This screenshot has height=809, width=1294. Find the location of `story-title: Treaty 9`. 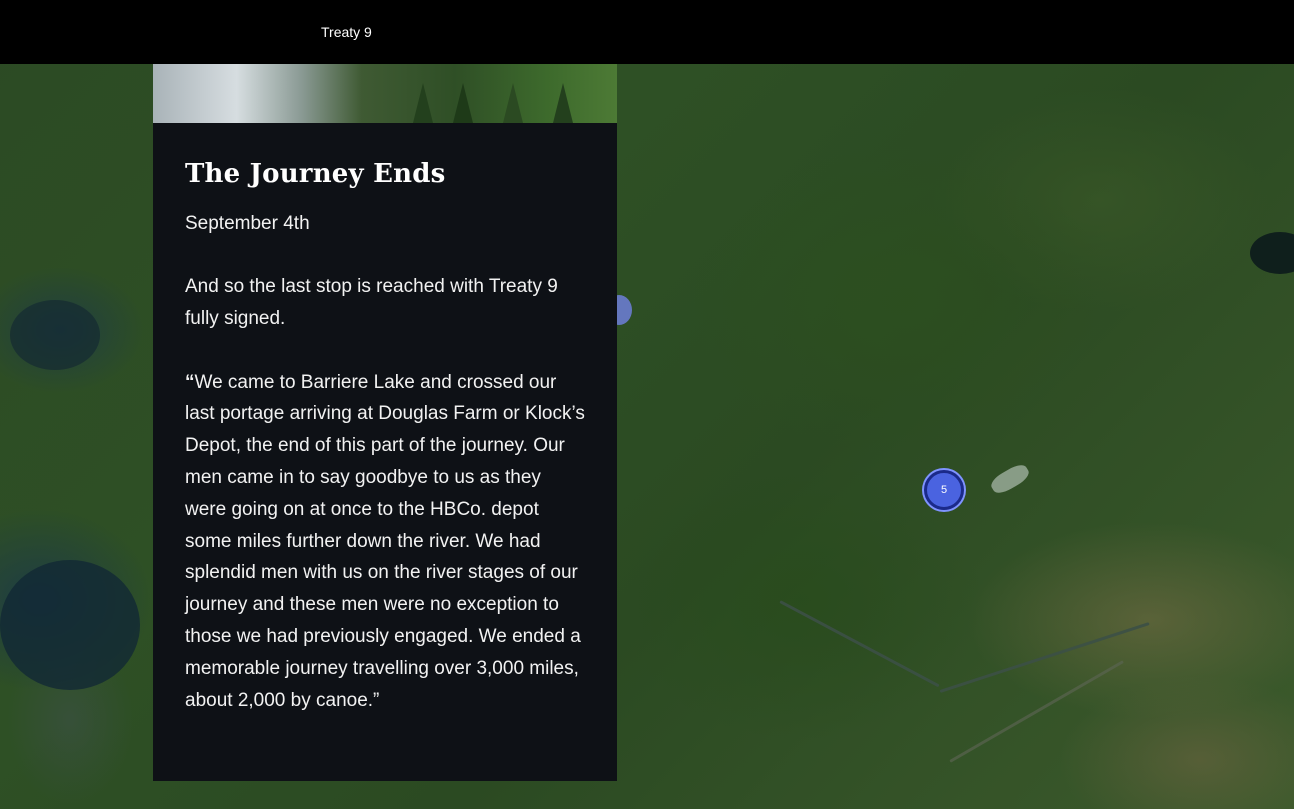

story-title: Treaty 9 is located at coordinates (346, 32).